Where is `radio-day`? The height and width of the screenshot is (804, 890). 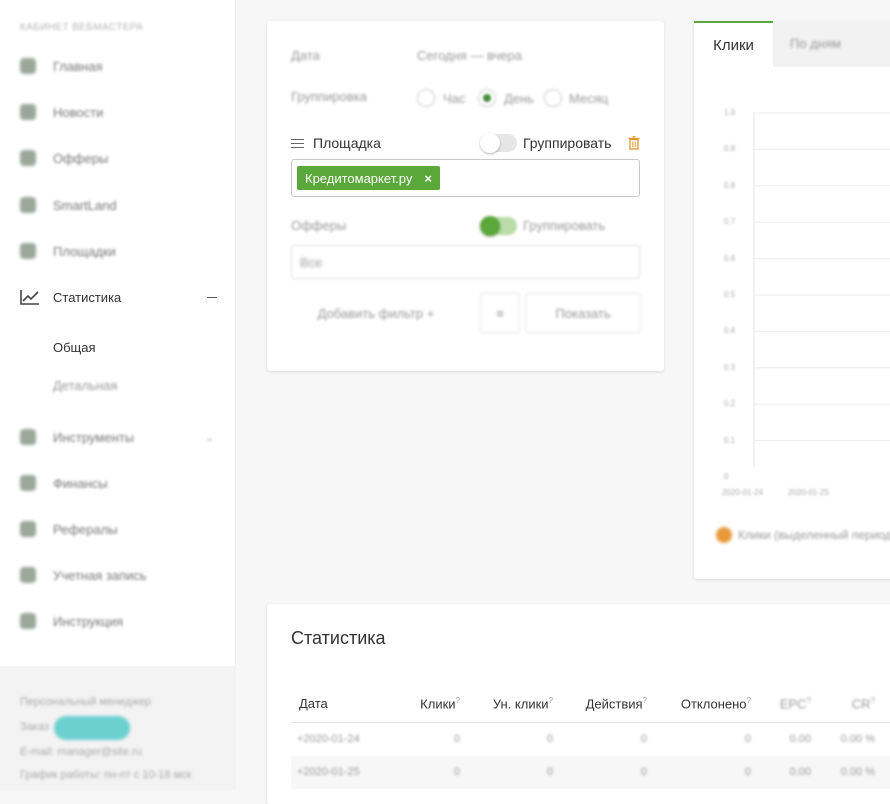
radio-day is located at coordinates (487, 98).